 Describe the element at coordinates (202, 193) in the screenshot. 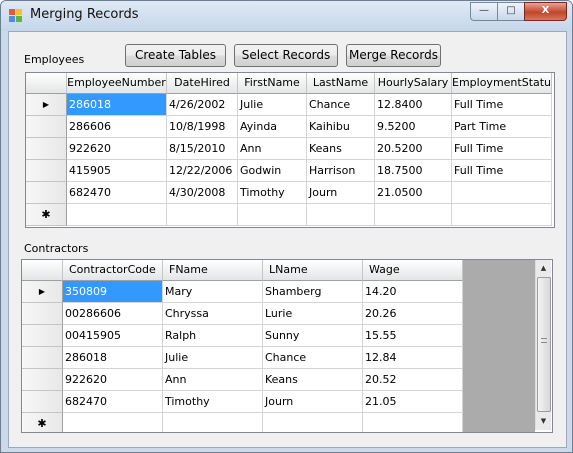

I see `table-cell: 4/30/2008` at that location.